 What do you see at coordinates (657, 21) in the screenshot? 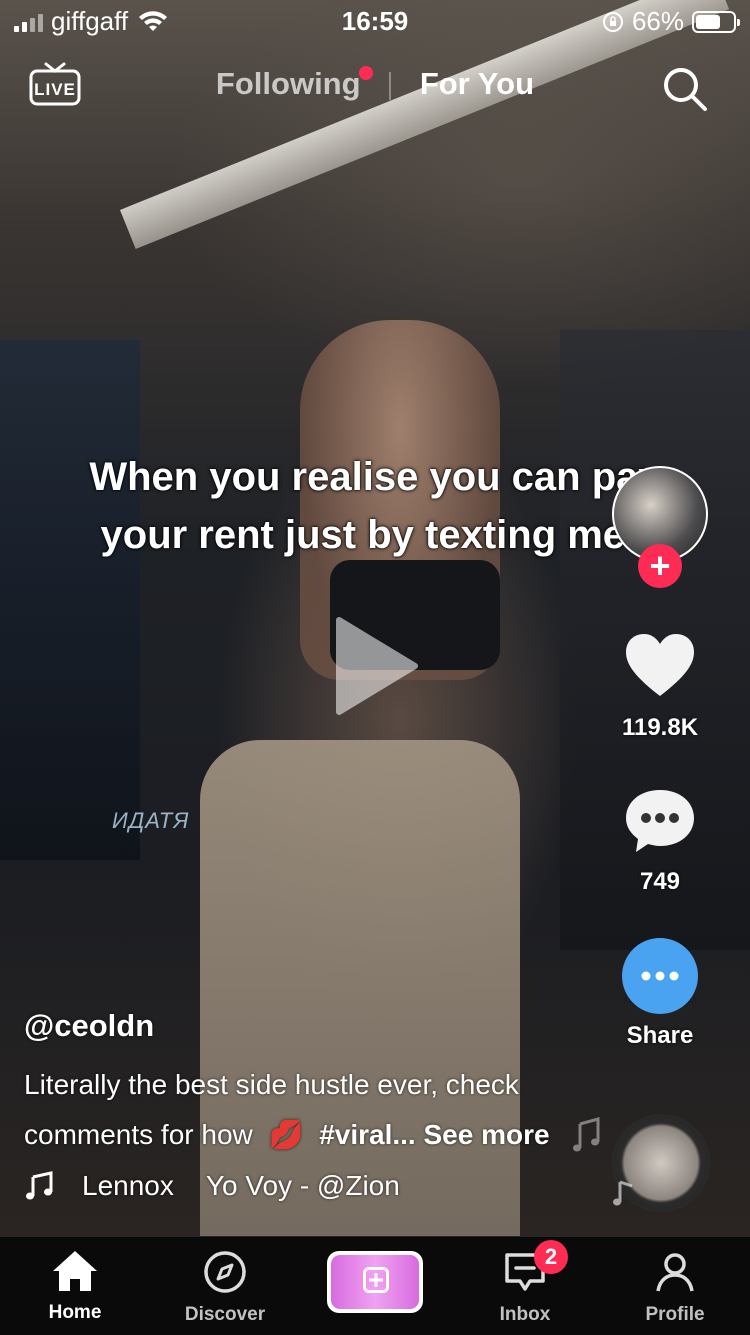
I see `battery-percent: 66%` at bounding box center [657, 21].